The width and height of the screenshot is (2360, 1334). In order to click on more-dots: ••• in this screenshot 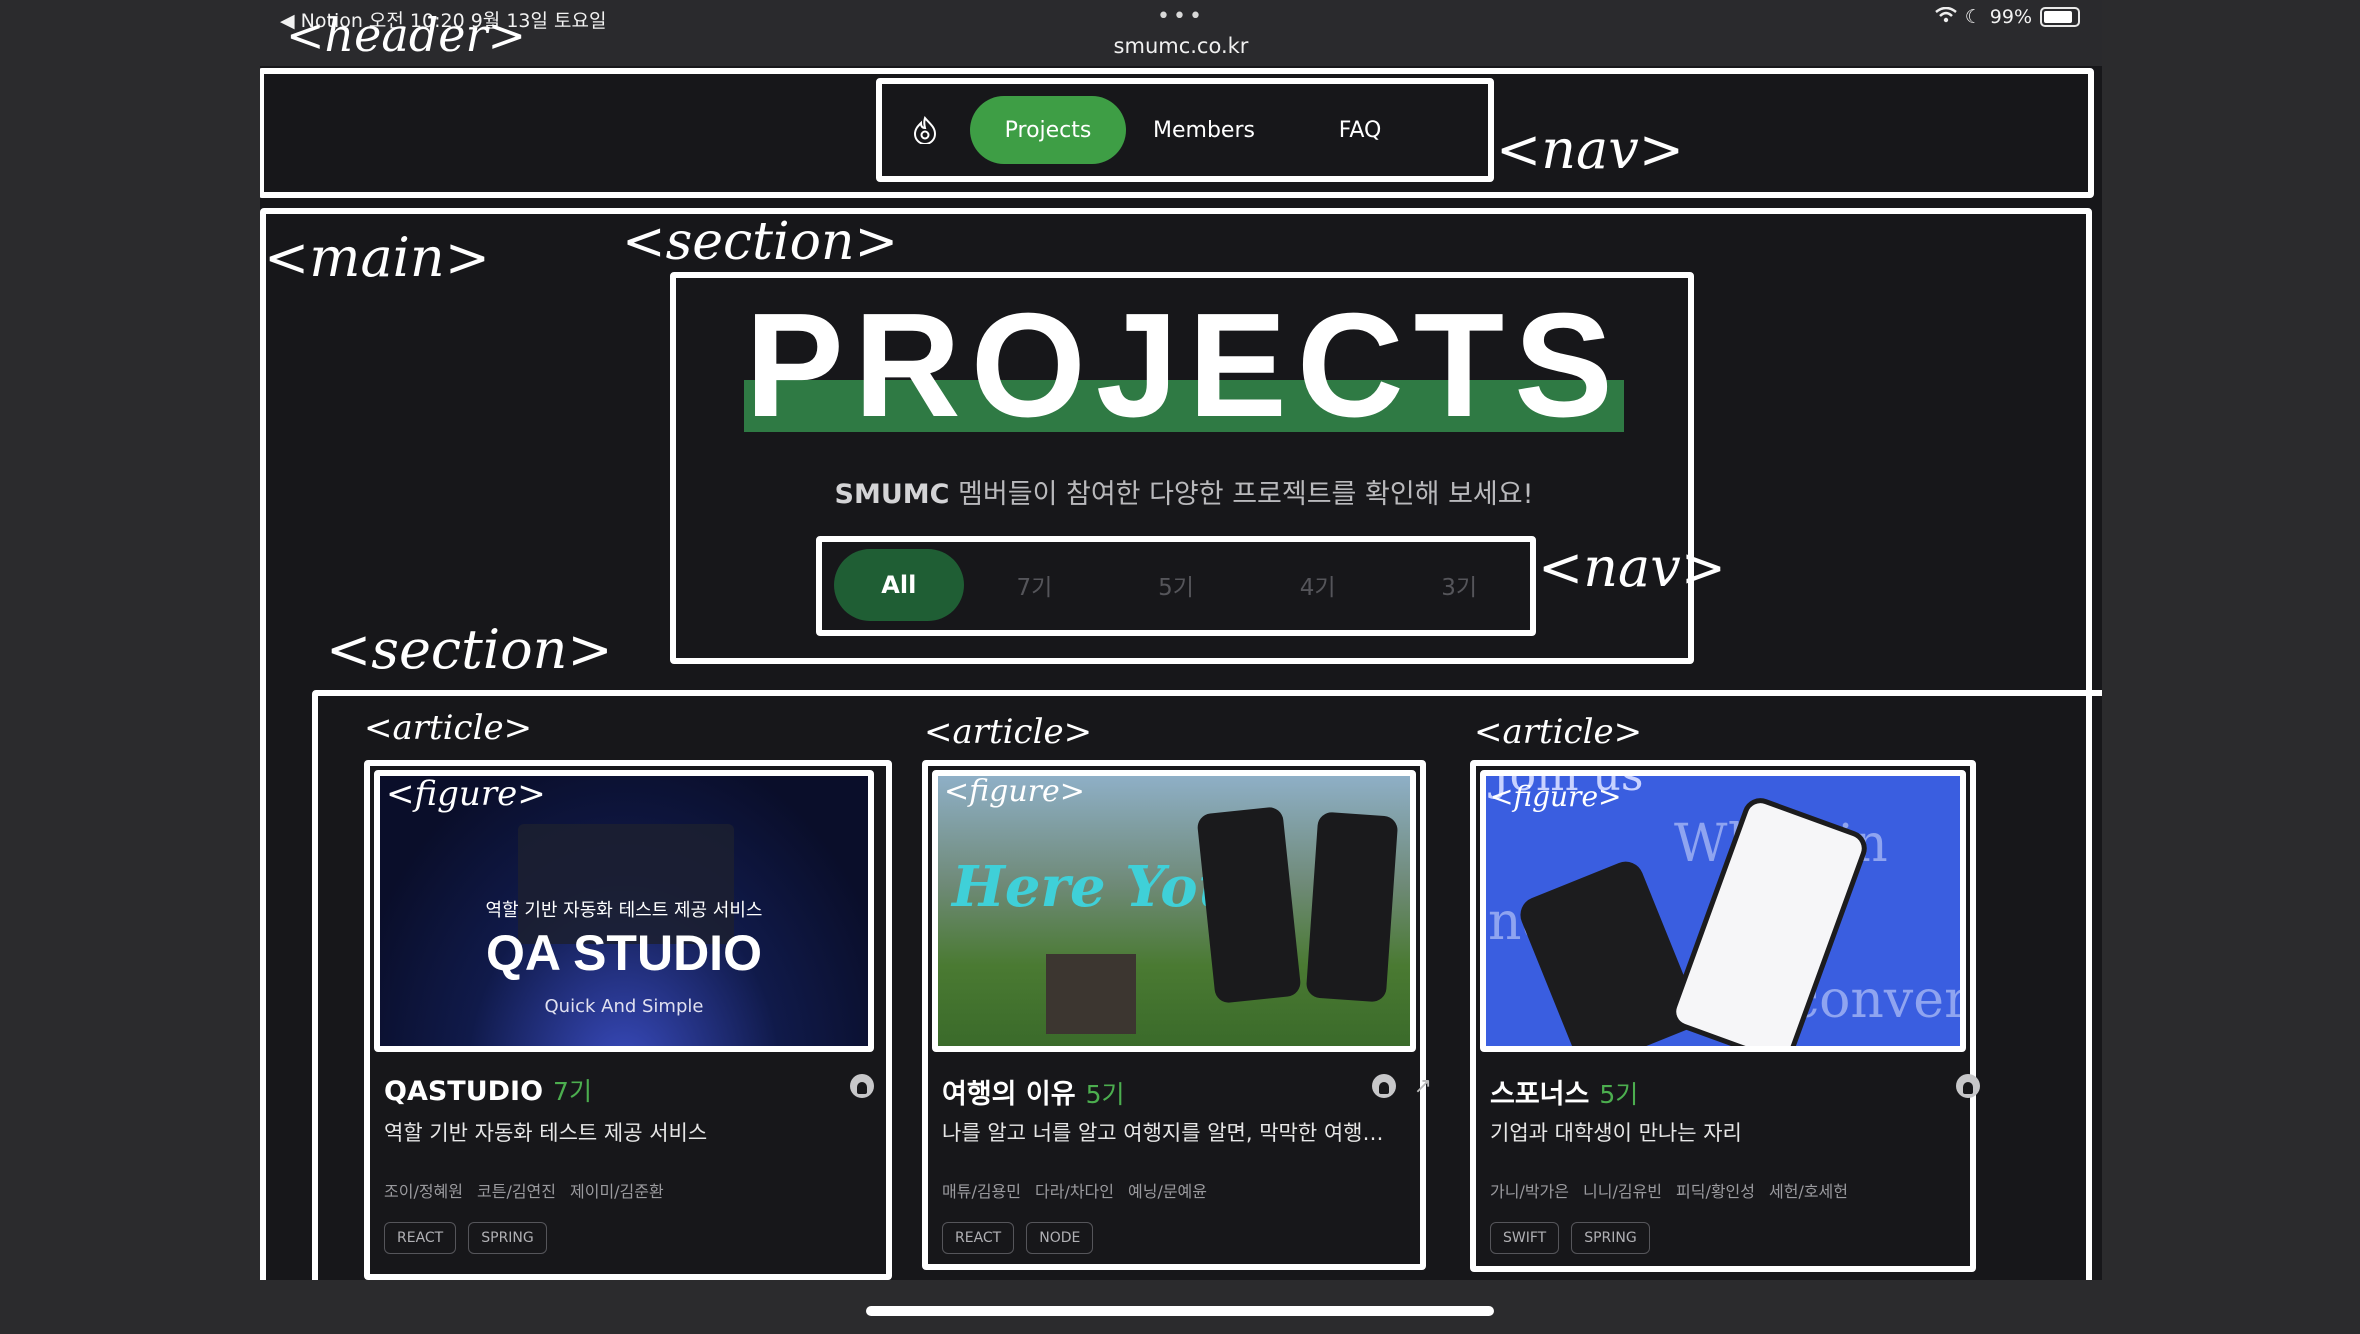, I will do `click(1181, 16)`.